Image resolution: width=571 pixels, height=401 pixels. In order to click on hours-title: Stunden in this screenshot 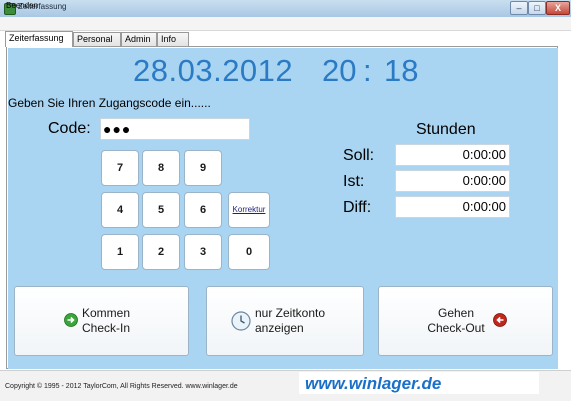, I will do `click(446, 129)`.